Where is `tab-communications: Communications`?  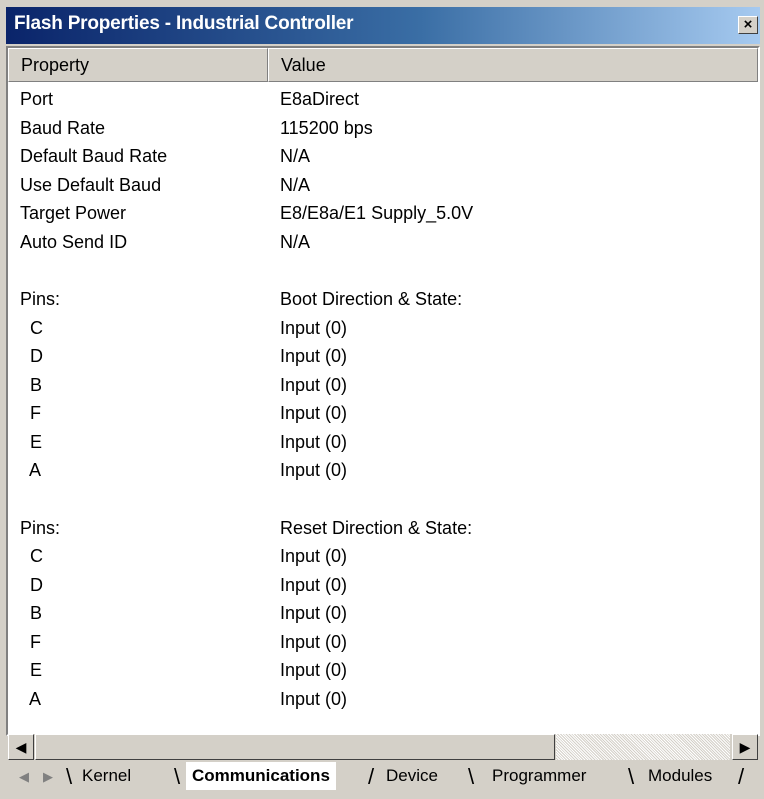
tab-communications: Communications is located at coordinates (261, 776).